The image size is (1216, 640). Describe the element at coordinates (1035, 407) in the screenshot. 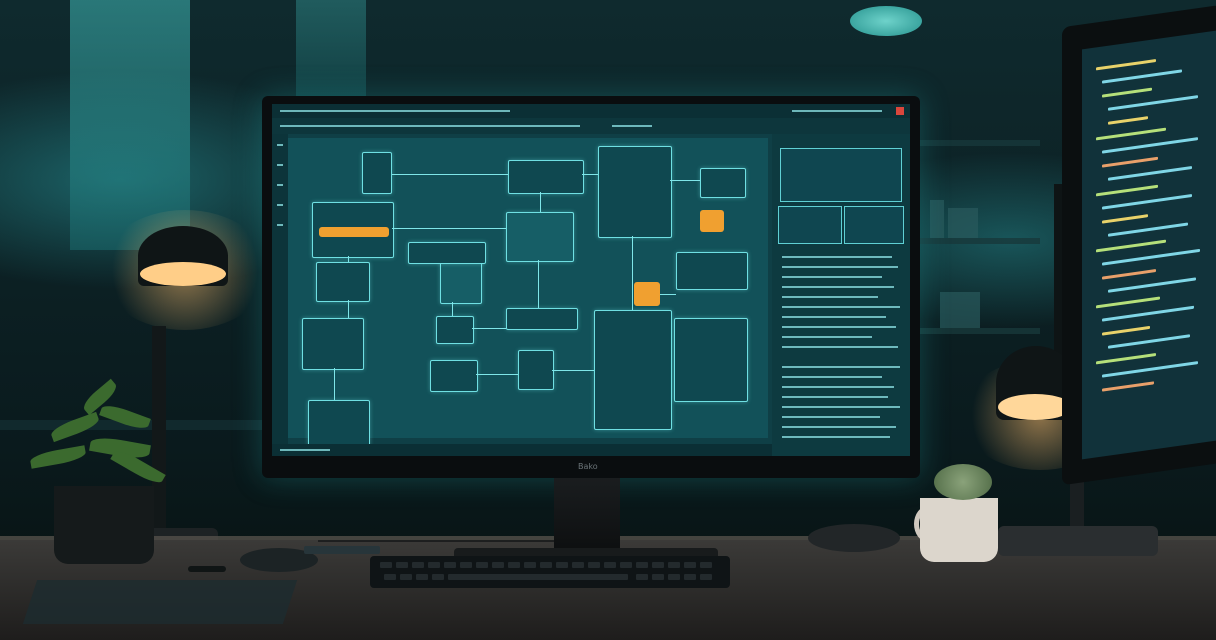

I see `desk-lamp-right-bulb` at that location.